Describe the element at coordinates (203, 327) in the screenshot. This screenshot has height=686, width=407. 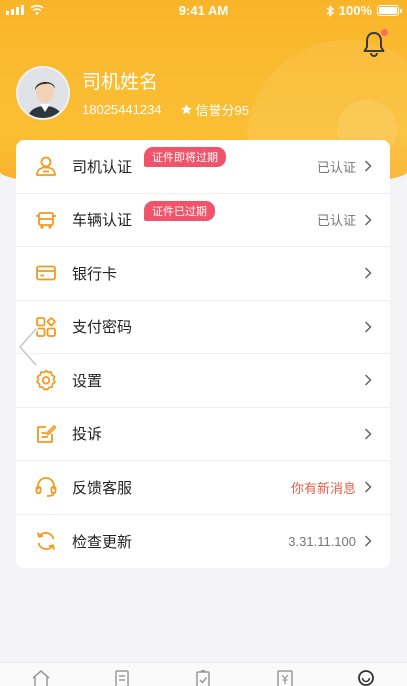
I see `menu-item-payment-password: 支付密码` at that location.